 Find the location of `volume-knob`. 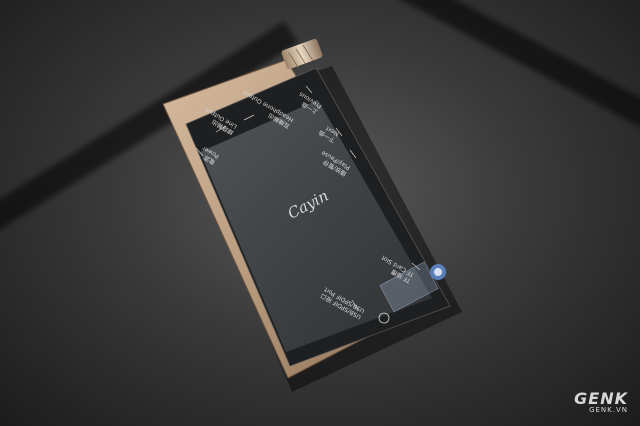

volume-knob is located at coordinates (302, 54).